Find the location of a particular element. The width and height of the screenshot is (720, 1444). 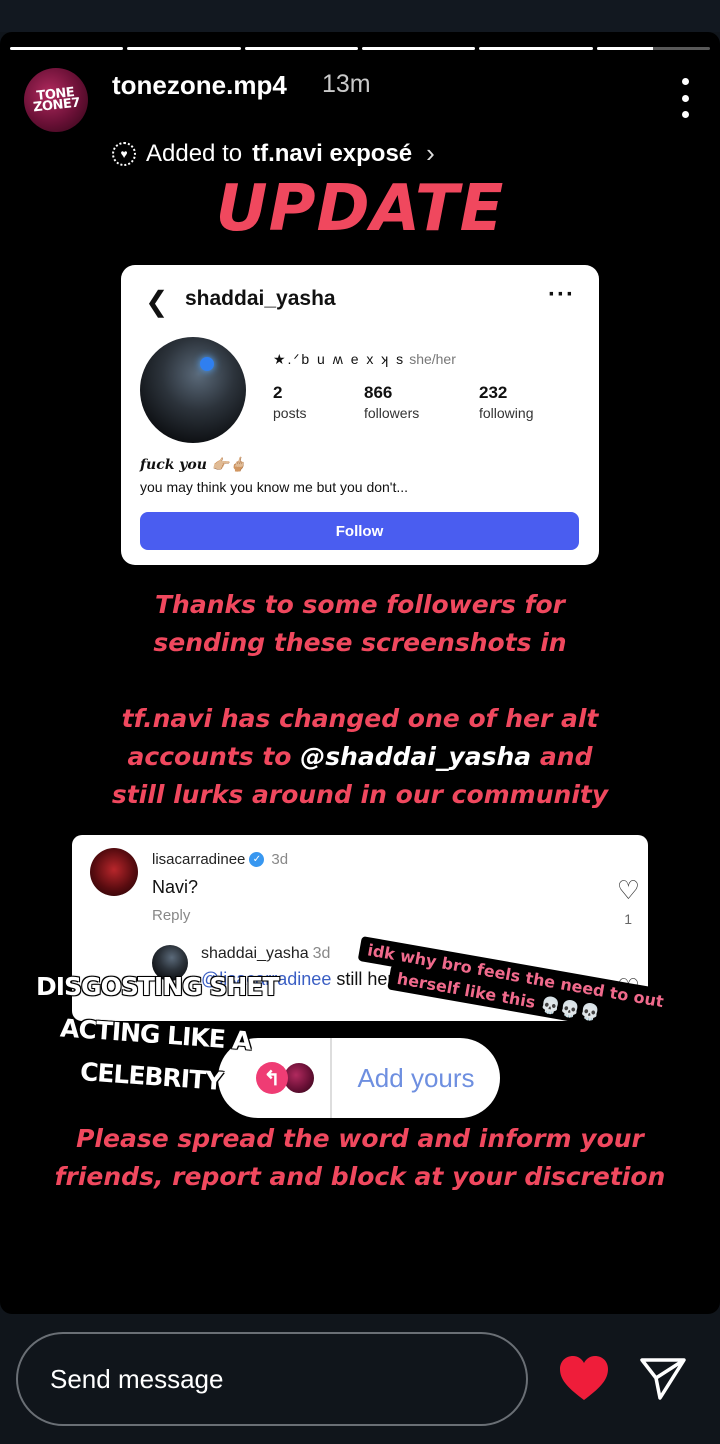

changed-line-2b: and is located at coordinates (566, 756).